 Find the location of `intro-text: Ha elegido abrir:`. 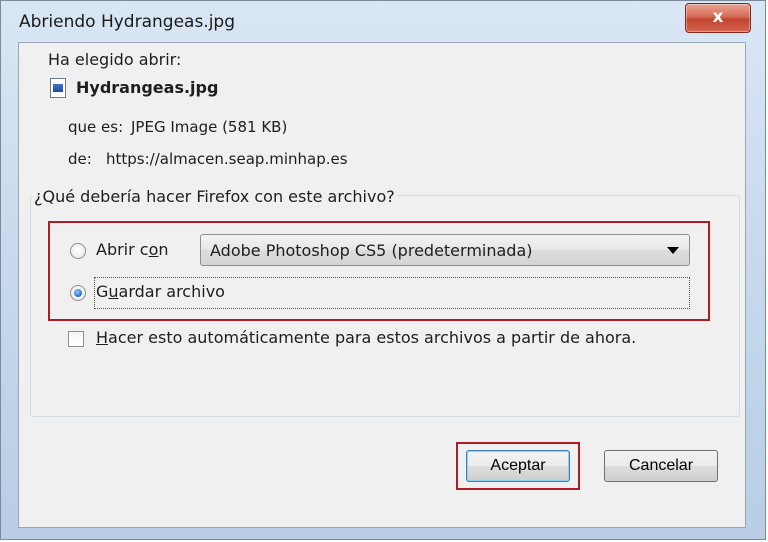

intro-text: Ha elegido abrir: is located at coordinates (115, 59).